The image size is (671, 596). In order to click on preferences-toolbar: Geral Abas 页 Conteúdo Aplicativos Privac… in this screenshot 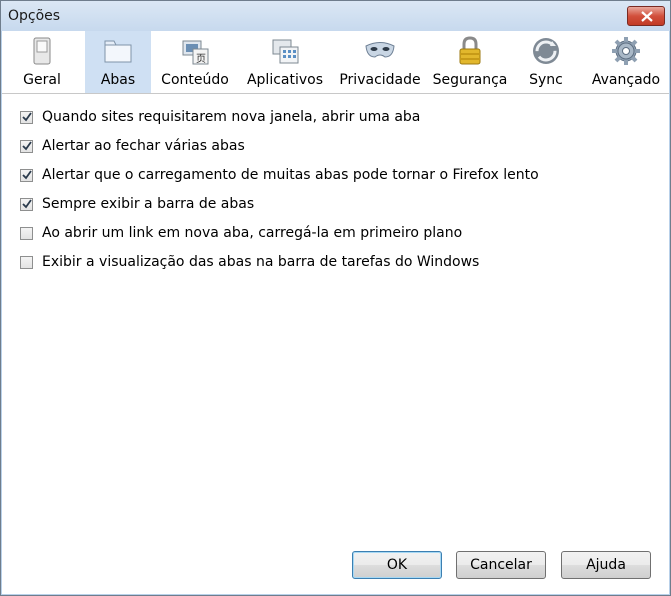, I will do `click(335, 62)`.